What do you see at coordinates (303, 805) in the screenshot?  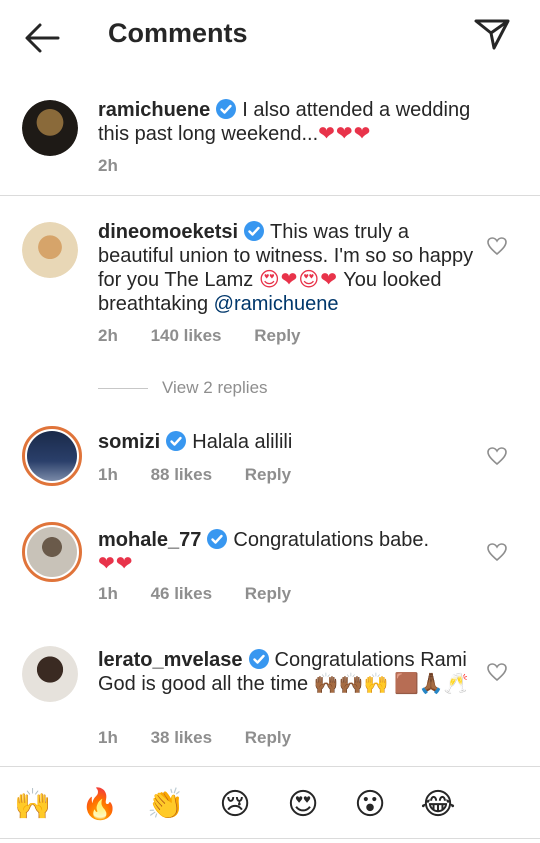 I see `heart-eyes-emoji-button: 😍` at bounding box center [303, 805].